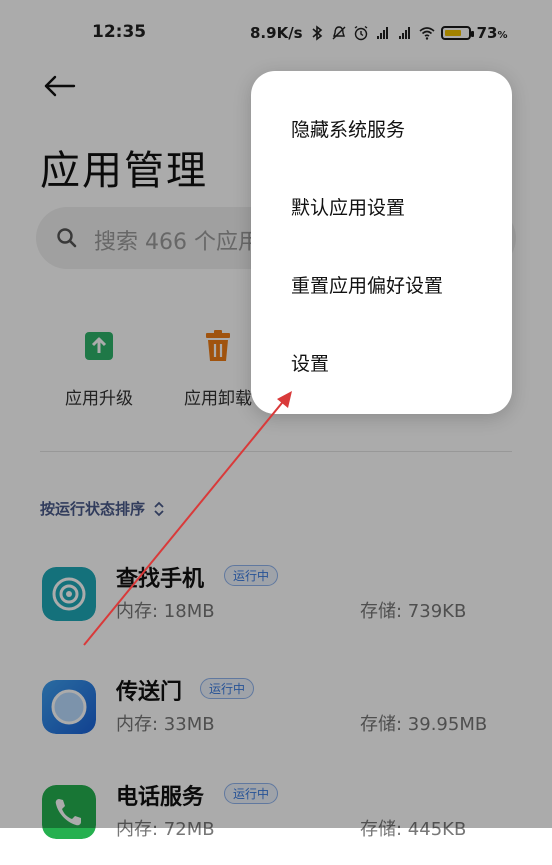 Image resolution: width=552 pixels, height=865 pixels. I want to click on menu-item-hide-system-services: 隐藏系统服务, so click(348, 128).